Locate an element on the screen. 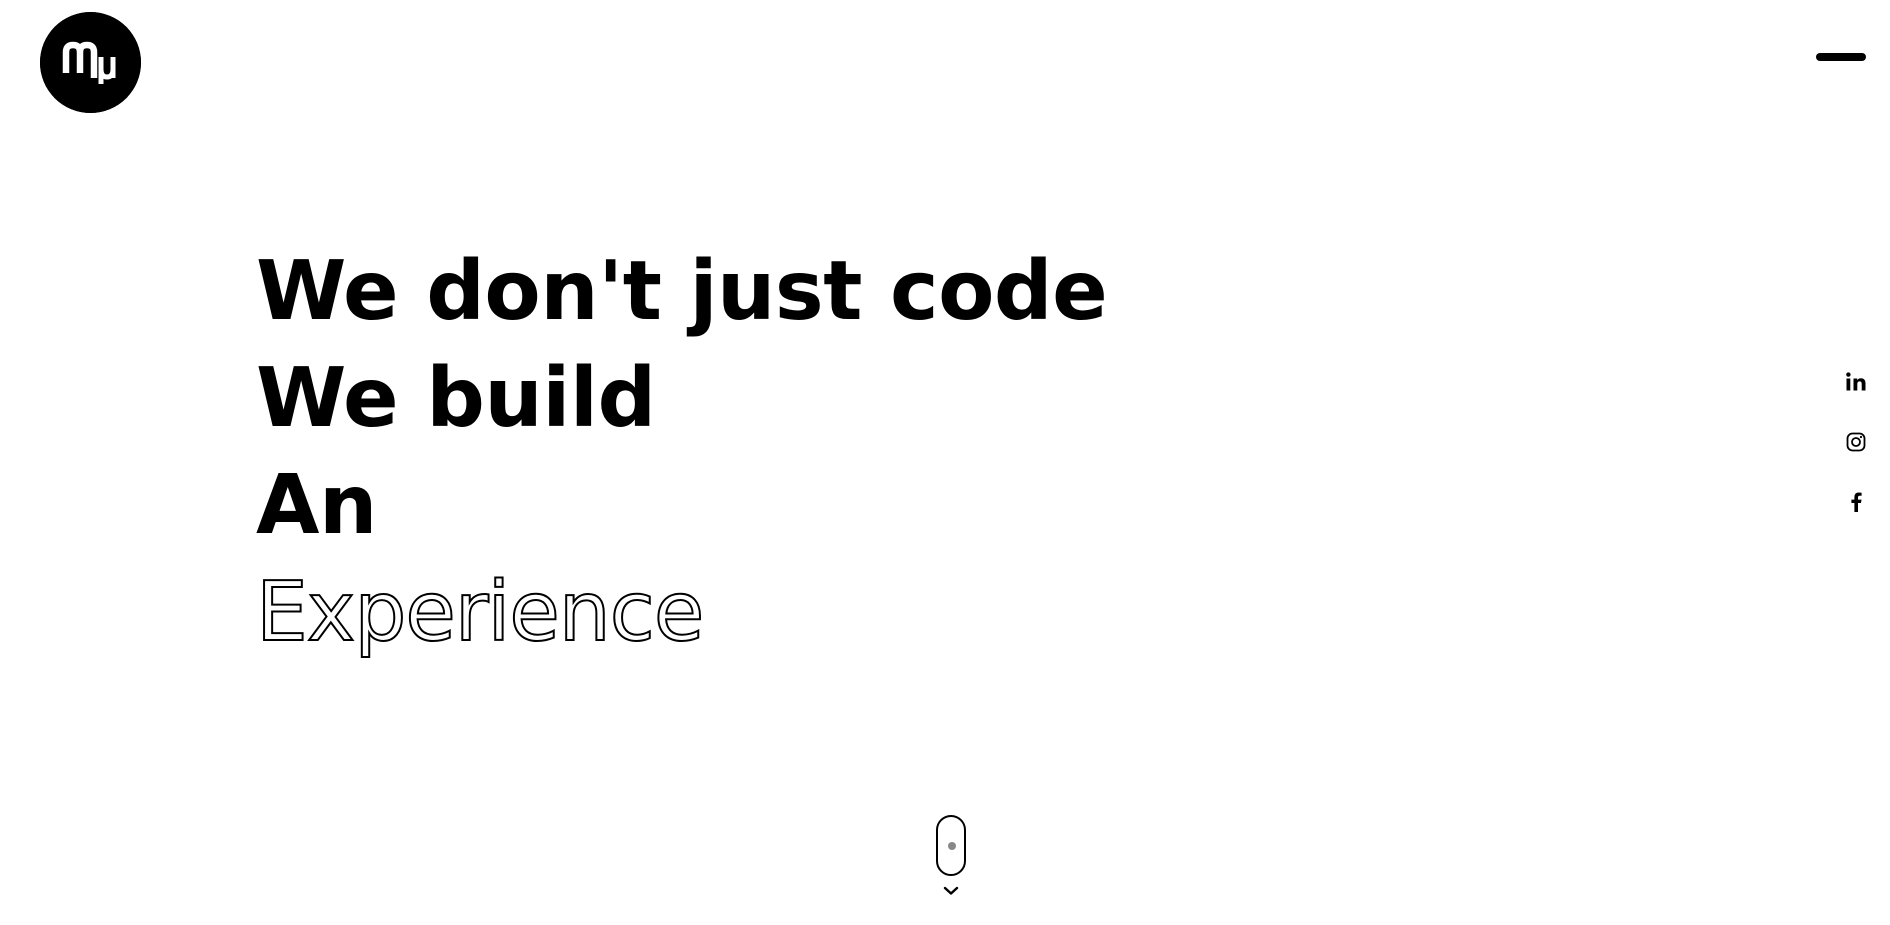 This screenshot has width=1890, height=925. linkedin-link is located at coordinates (1856, 382).